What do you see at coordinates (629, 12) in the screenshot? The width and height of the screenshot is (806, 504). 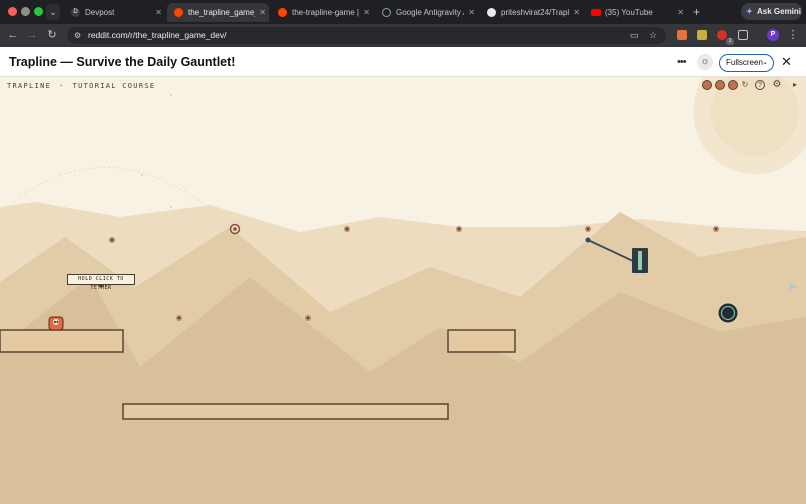 I see `tab-title: (35) YouTube` at bounding box center [629, 12].